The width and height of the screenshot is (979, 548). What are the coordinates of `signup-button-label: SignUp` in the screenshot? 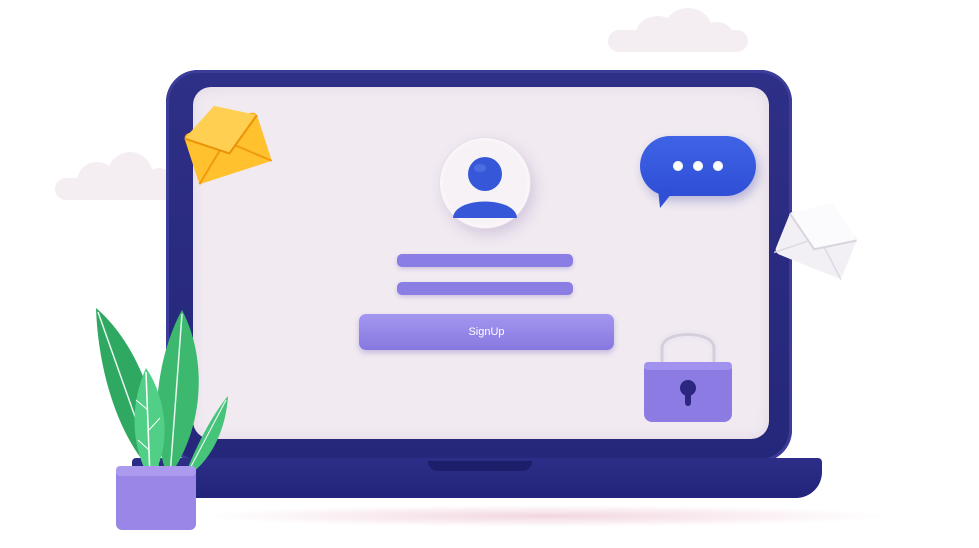 It's located at (486, 332).